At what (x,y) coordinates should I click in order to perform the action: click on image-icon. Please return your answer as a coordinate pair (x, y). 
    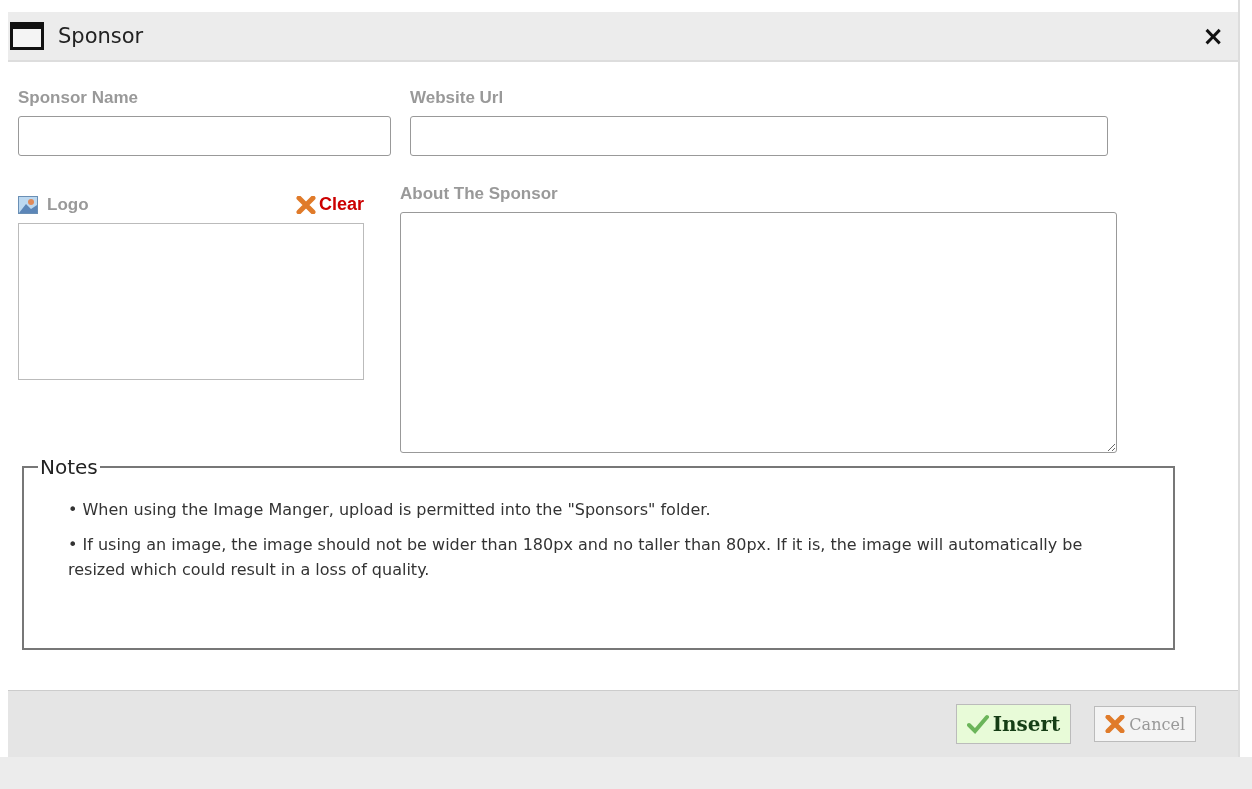
    Looking at the image, I should click on (28, 204).